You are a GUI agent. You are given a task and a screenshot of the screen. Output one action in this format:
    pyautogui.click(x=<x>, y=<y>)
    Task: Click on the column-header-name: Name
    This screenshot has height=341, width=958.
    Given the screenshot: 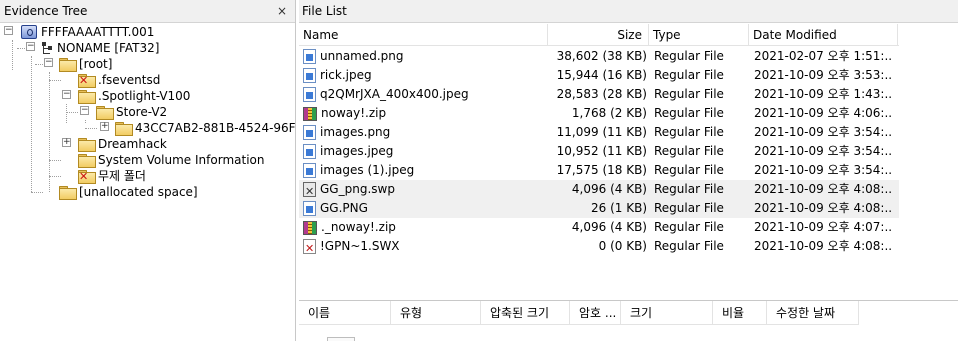 What is the action you would take?
    pyautogui.click(x=423, y=35)
    